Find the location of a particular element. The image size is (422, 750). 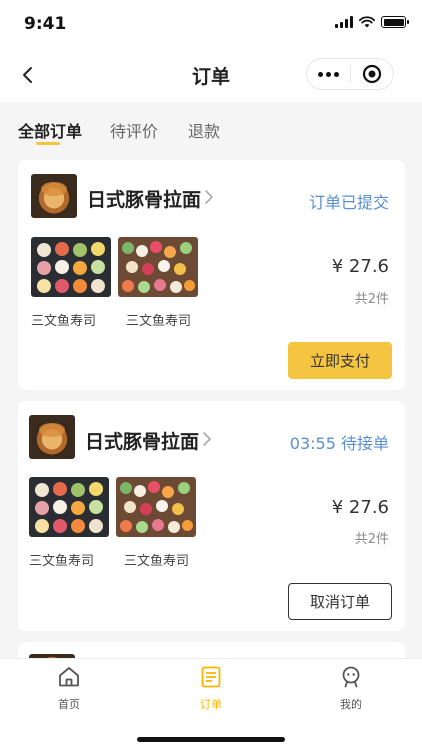

tabbar-item-orders: 订单 is located at coordinates (211, 688).